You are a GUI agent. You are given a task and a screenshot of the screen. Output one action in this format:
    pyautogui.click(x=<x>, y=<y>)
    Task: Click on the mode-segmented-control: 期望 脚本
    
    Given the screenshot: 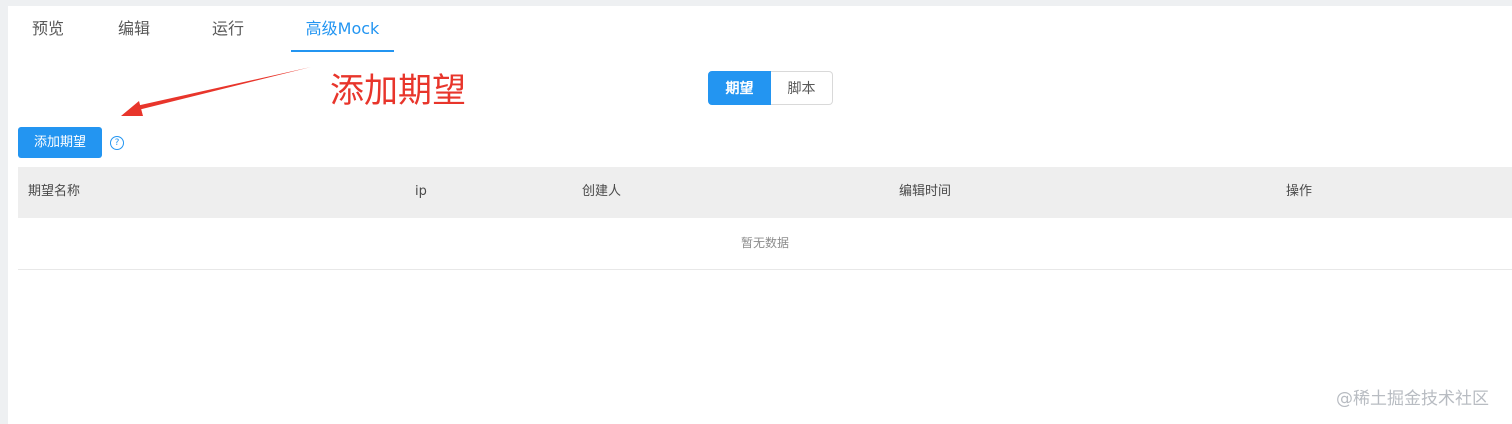 What is the action you would take?
    pyautogui.click(x=770, y=88)
    